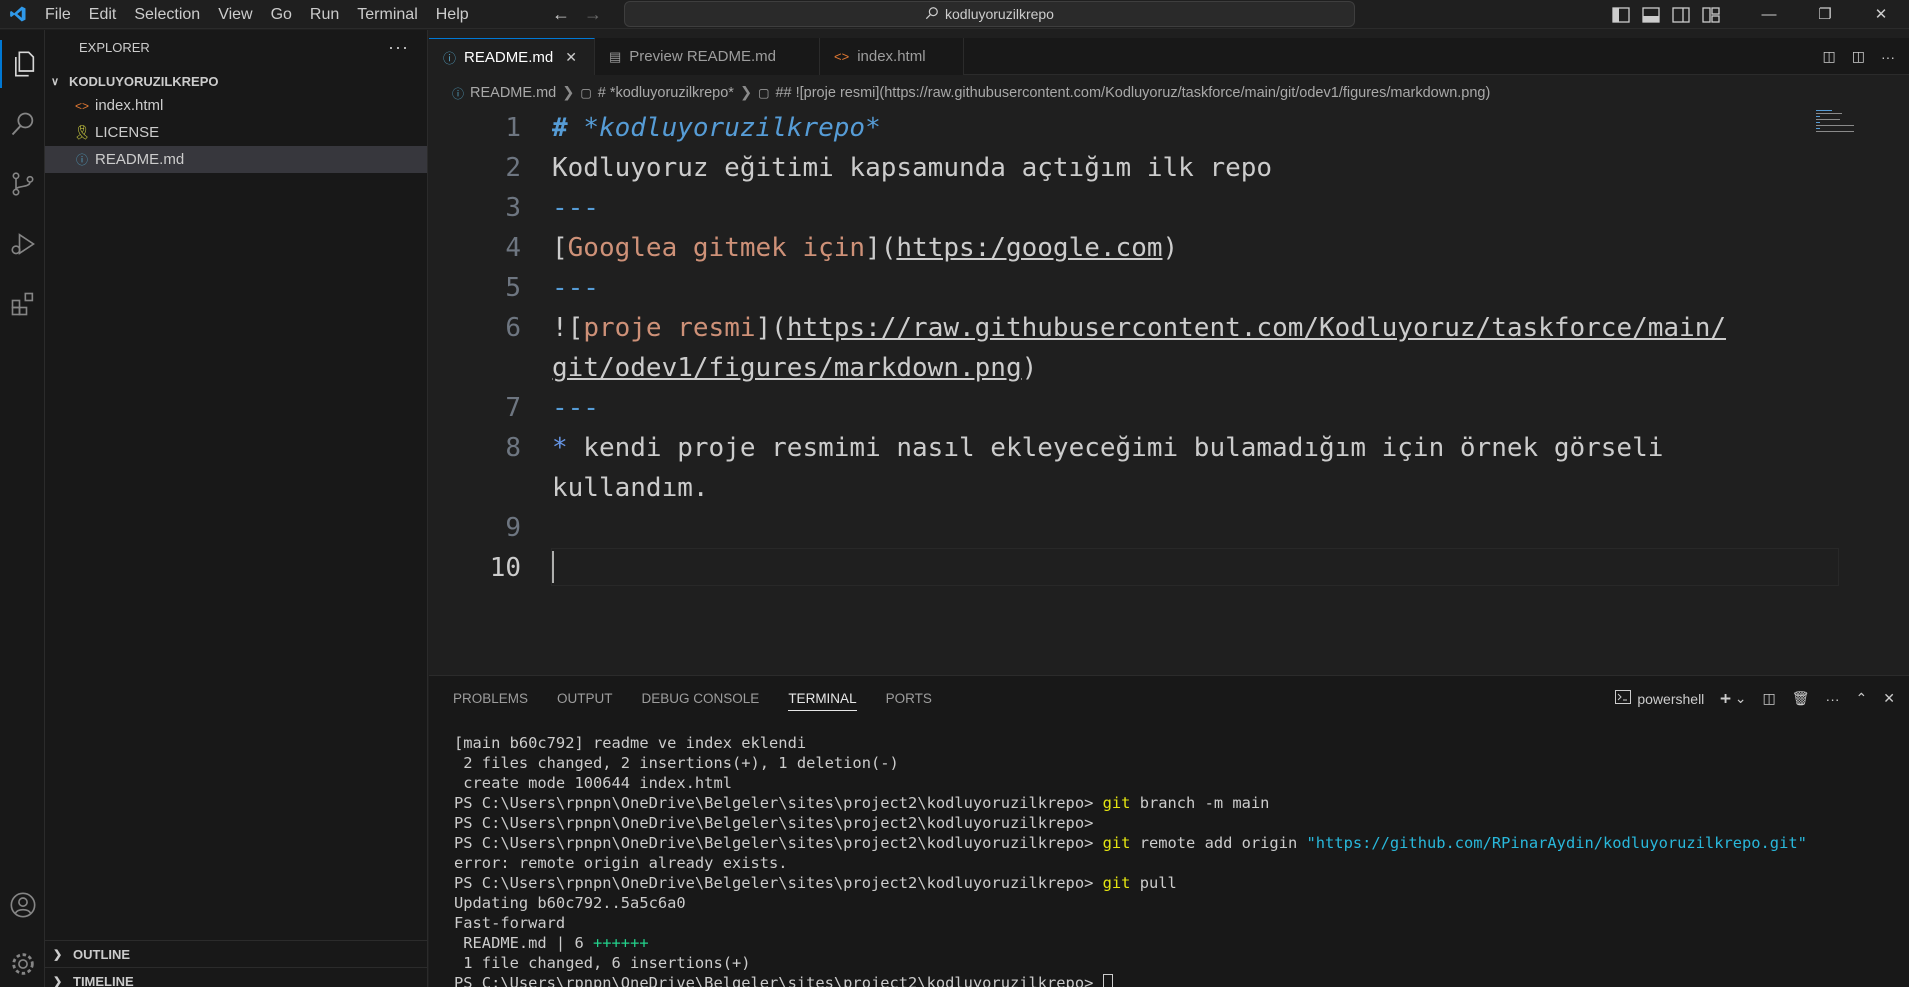 The image size is (1909, 987). I want to click on breadcrumb-item: # *kodluyoruzilkrepo*, so click(666, 93).